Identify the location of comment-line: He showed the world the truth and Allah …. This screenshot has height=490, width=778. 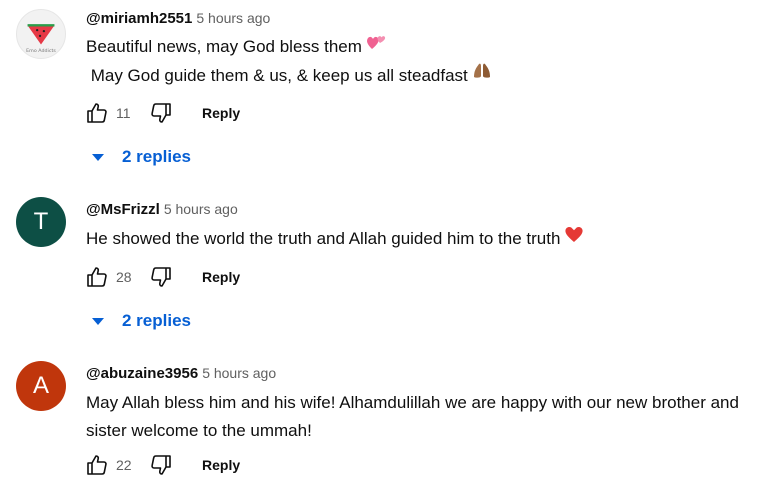
(426, 239).